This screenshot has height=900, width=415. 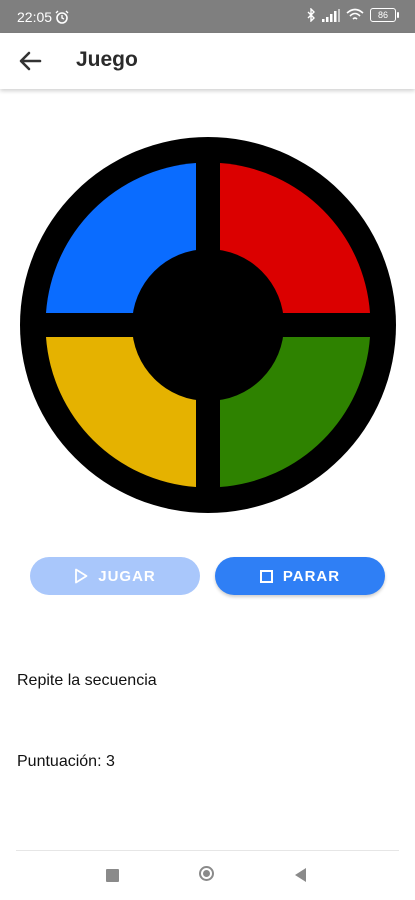 I want to click on play-icon, so click(x=81, y=576).